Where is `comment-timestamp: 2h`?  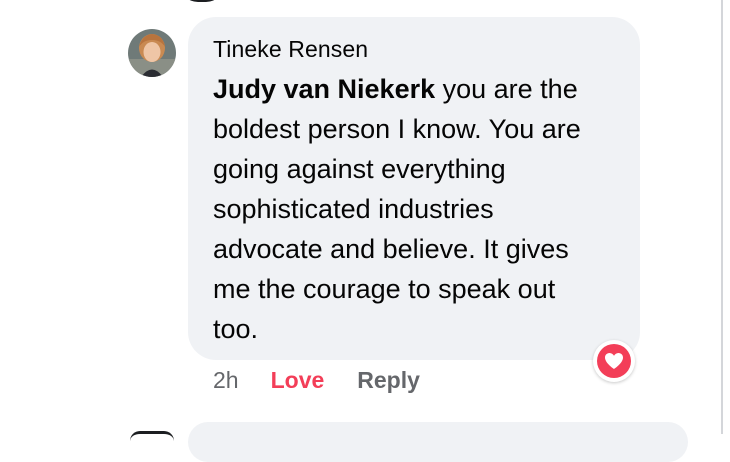
comment-timestamp: 2h is located at coordinates (226, 380).